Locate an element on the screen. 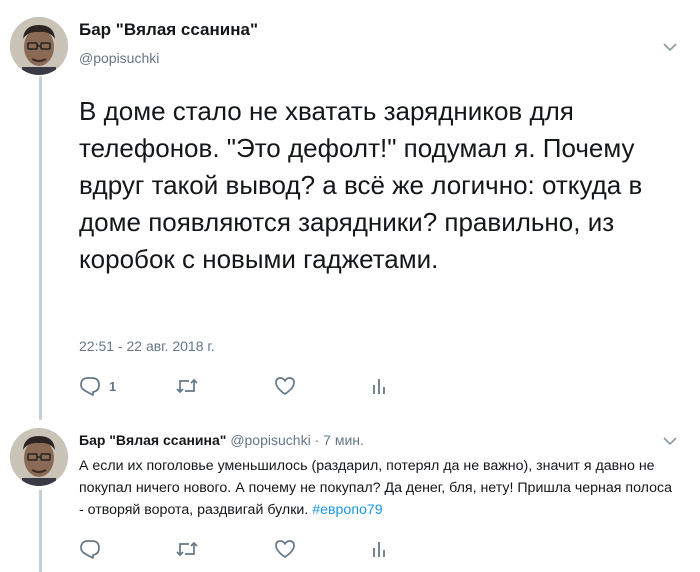 The image size is (700, 572). reply-header: Бар "Вялая ссанина" @popisuchki · 7 мин. is located at coordinates (221, 440).